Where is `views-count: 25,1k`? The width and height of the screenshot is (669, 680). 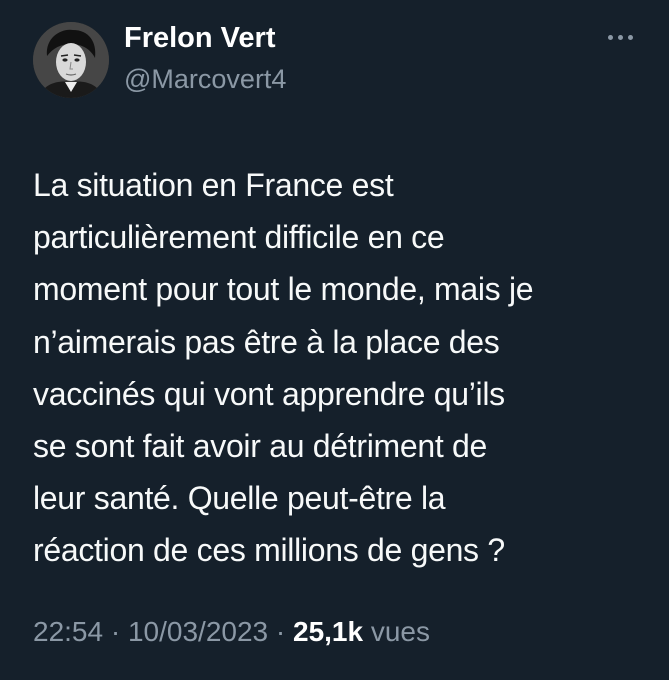
views-count: 25,1k is located at coordinates (328, 631).